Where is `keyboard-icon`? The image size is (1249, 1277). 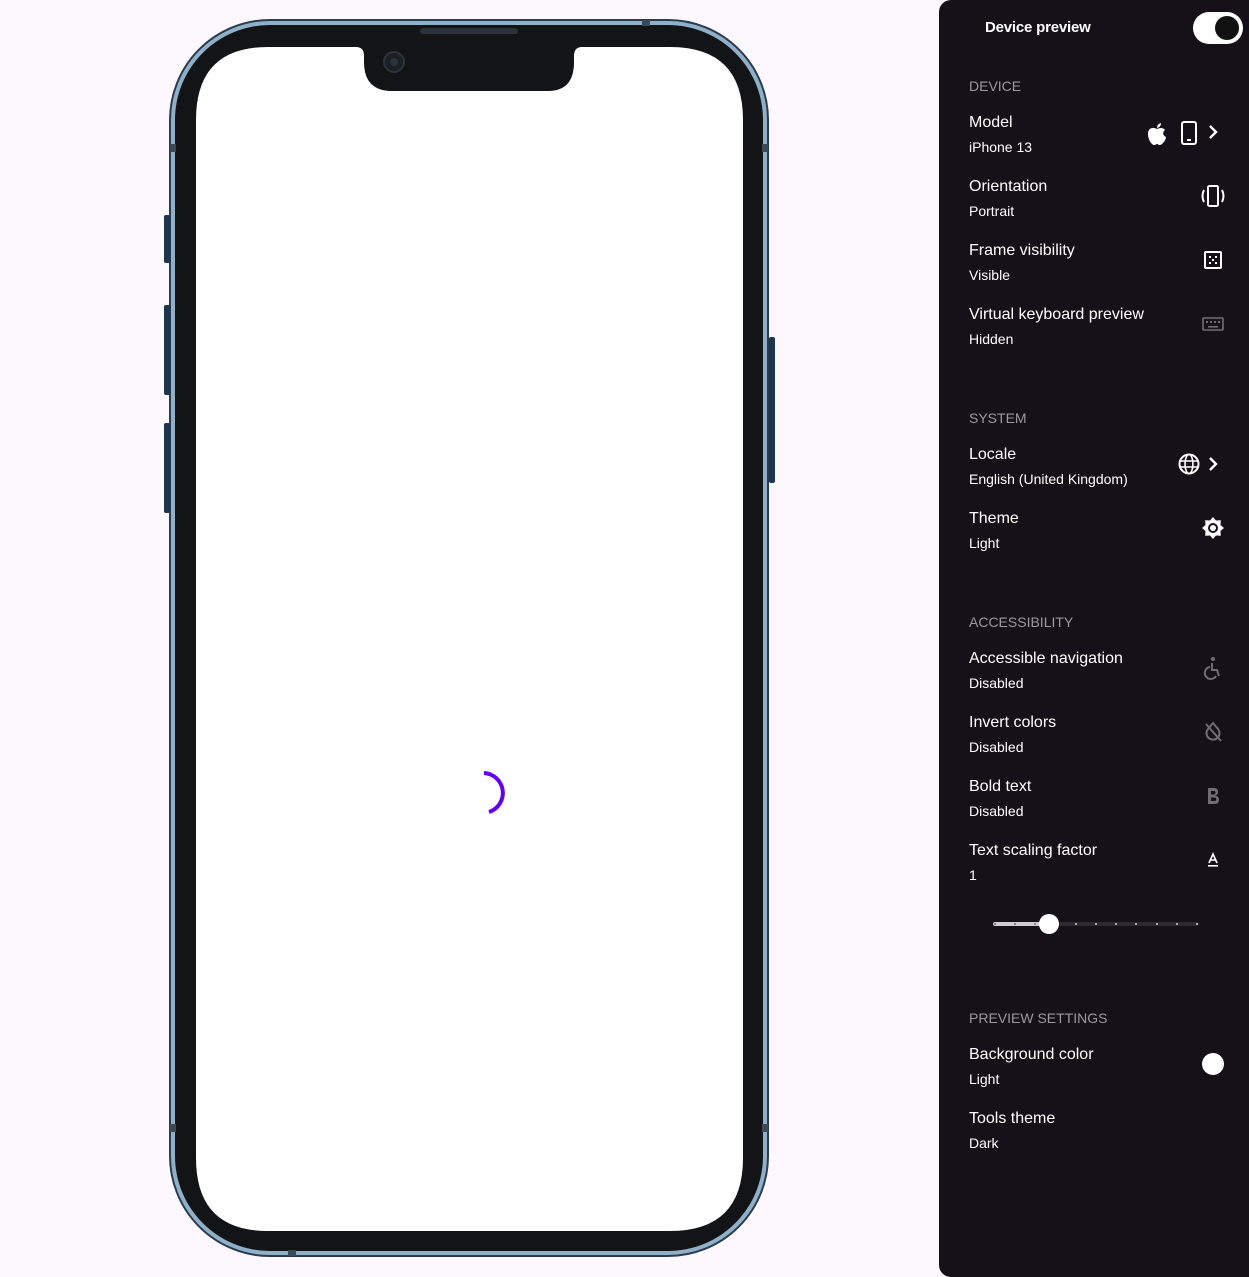 keyboard-icon is located at coordinates (1213, 324).